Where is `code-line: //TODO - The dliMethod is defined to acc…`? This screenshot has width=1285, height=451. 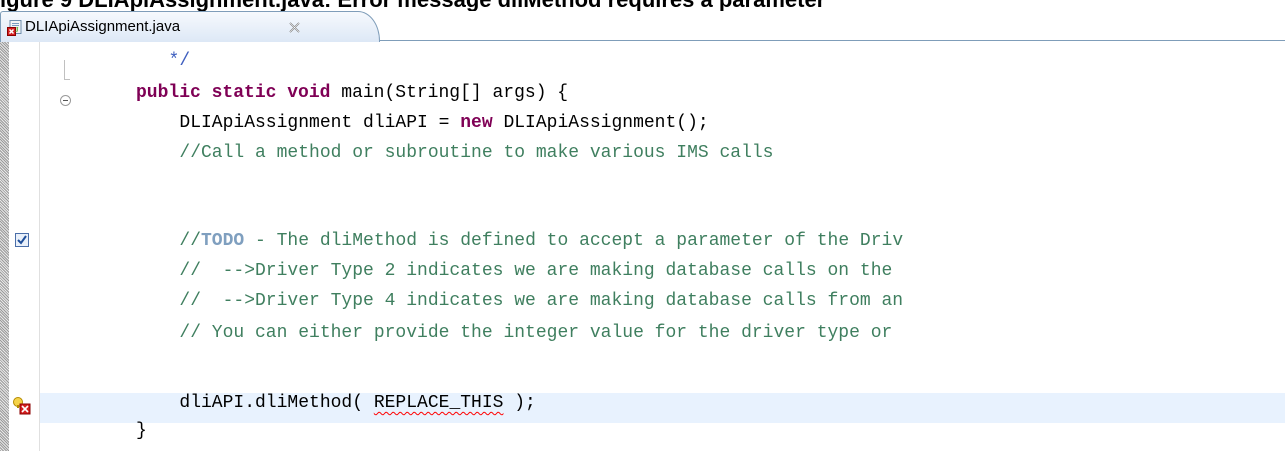 code-line: //TODO - The dliMethod is defined to acc… is located at coordinates (642, 241).